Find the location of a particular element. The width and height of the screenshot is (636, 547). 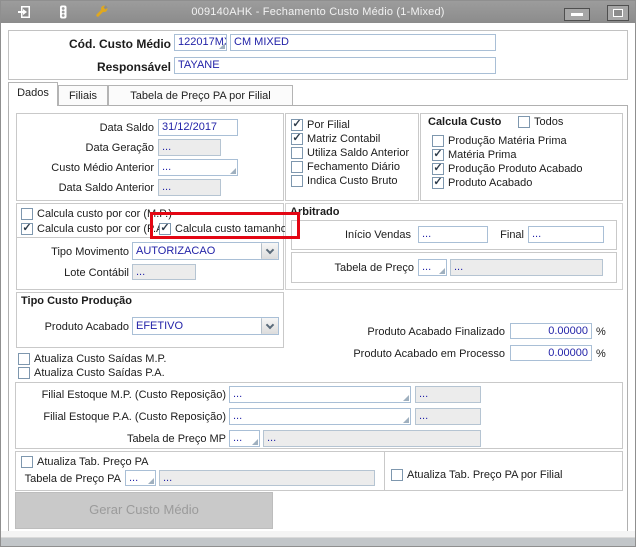

produto-acabado-processo-field: 0.00000 is located at coordinates (551, 353).